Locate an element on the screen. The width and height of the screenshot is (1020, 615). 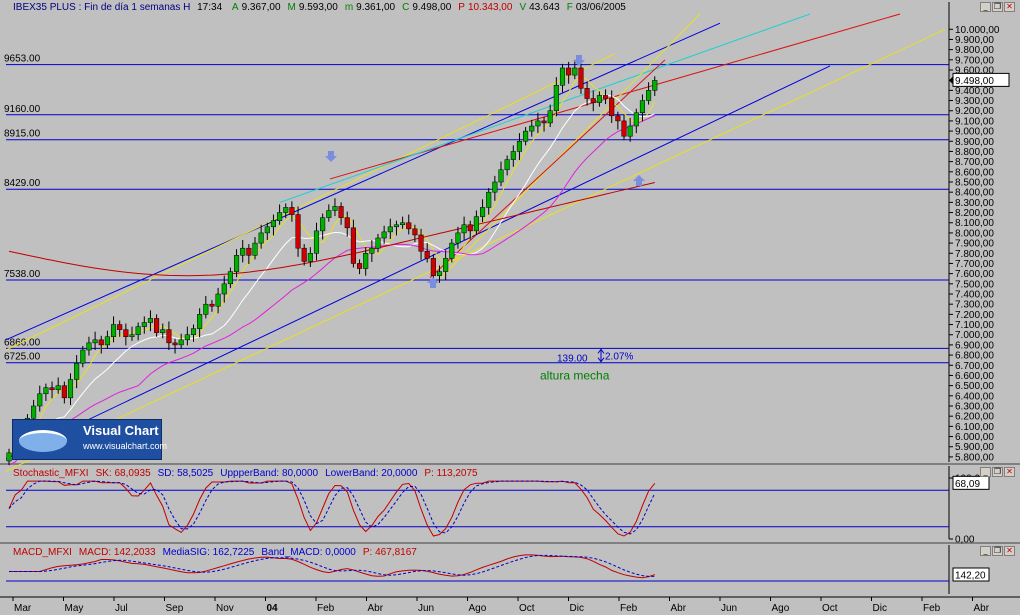
y-tick-label: 8.600,00 is located at coordinates (974, 172).